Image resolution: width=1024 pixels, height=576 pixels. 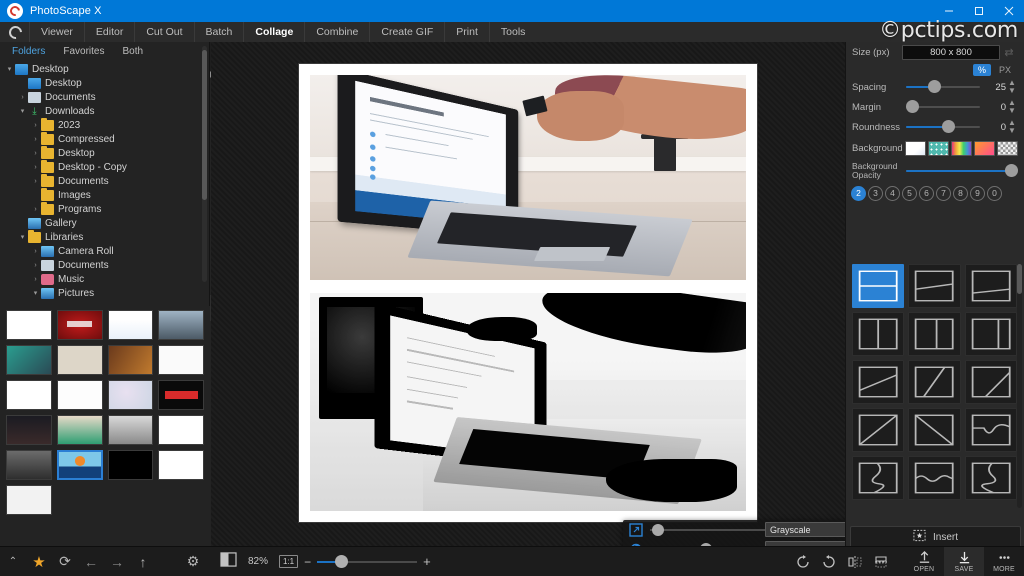 What do you see at coordinates (336, 32) in the screenshot?
I see `menu-item-combine: Combine` at bounding box center [336, 32].